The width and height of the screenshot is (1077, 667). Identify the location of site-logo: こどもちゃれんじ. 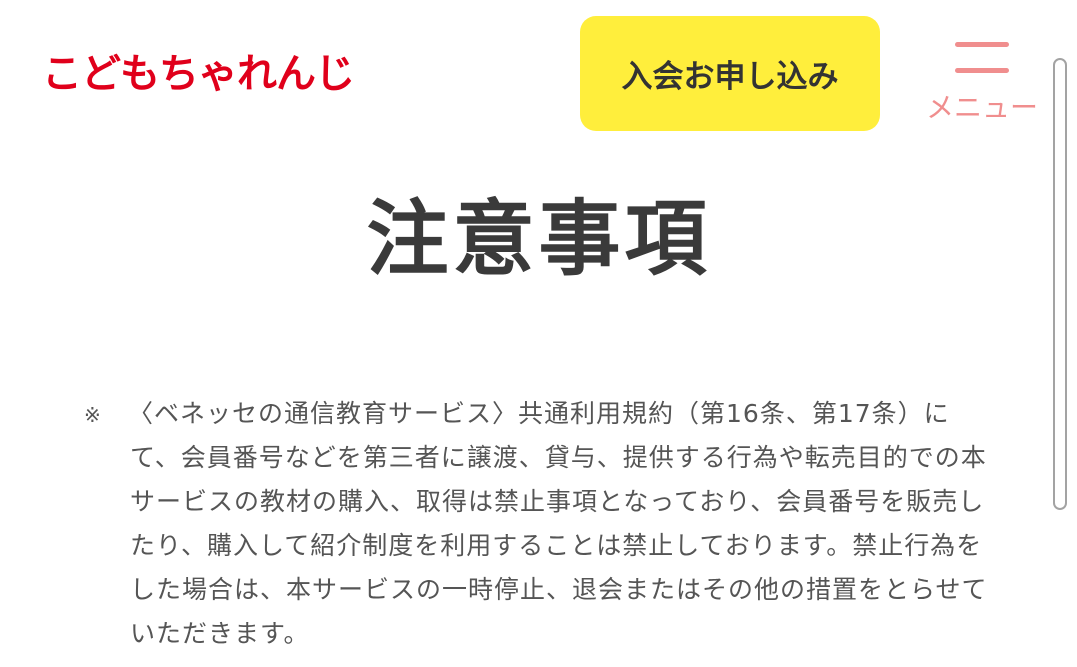
(198, 74).